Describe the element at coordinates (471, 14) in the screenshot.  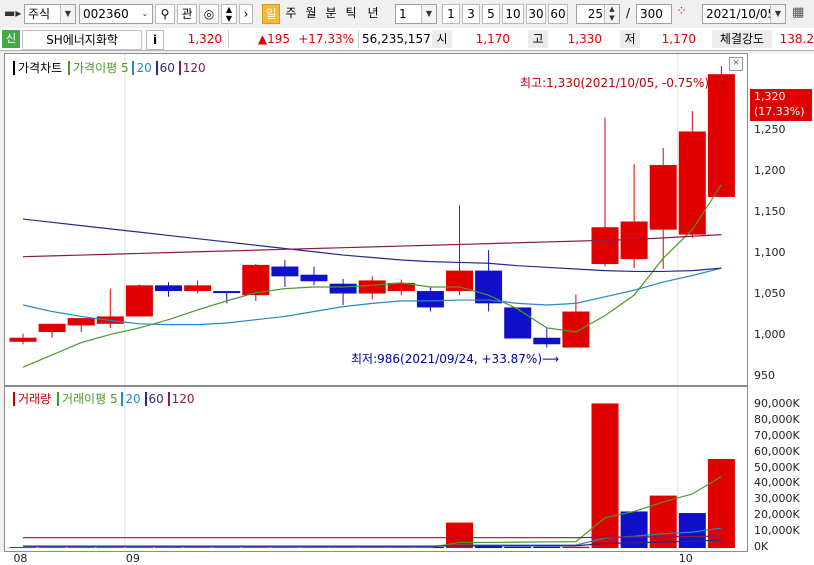
I see `interval-3-button: 3` at that location.